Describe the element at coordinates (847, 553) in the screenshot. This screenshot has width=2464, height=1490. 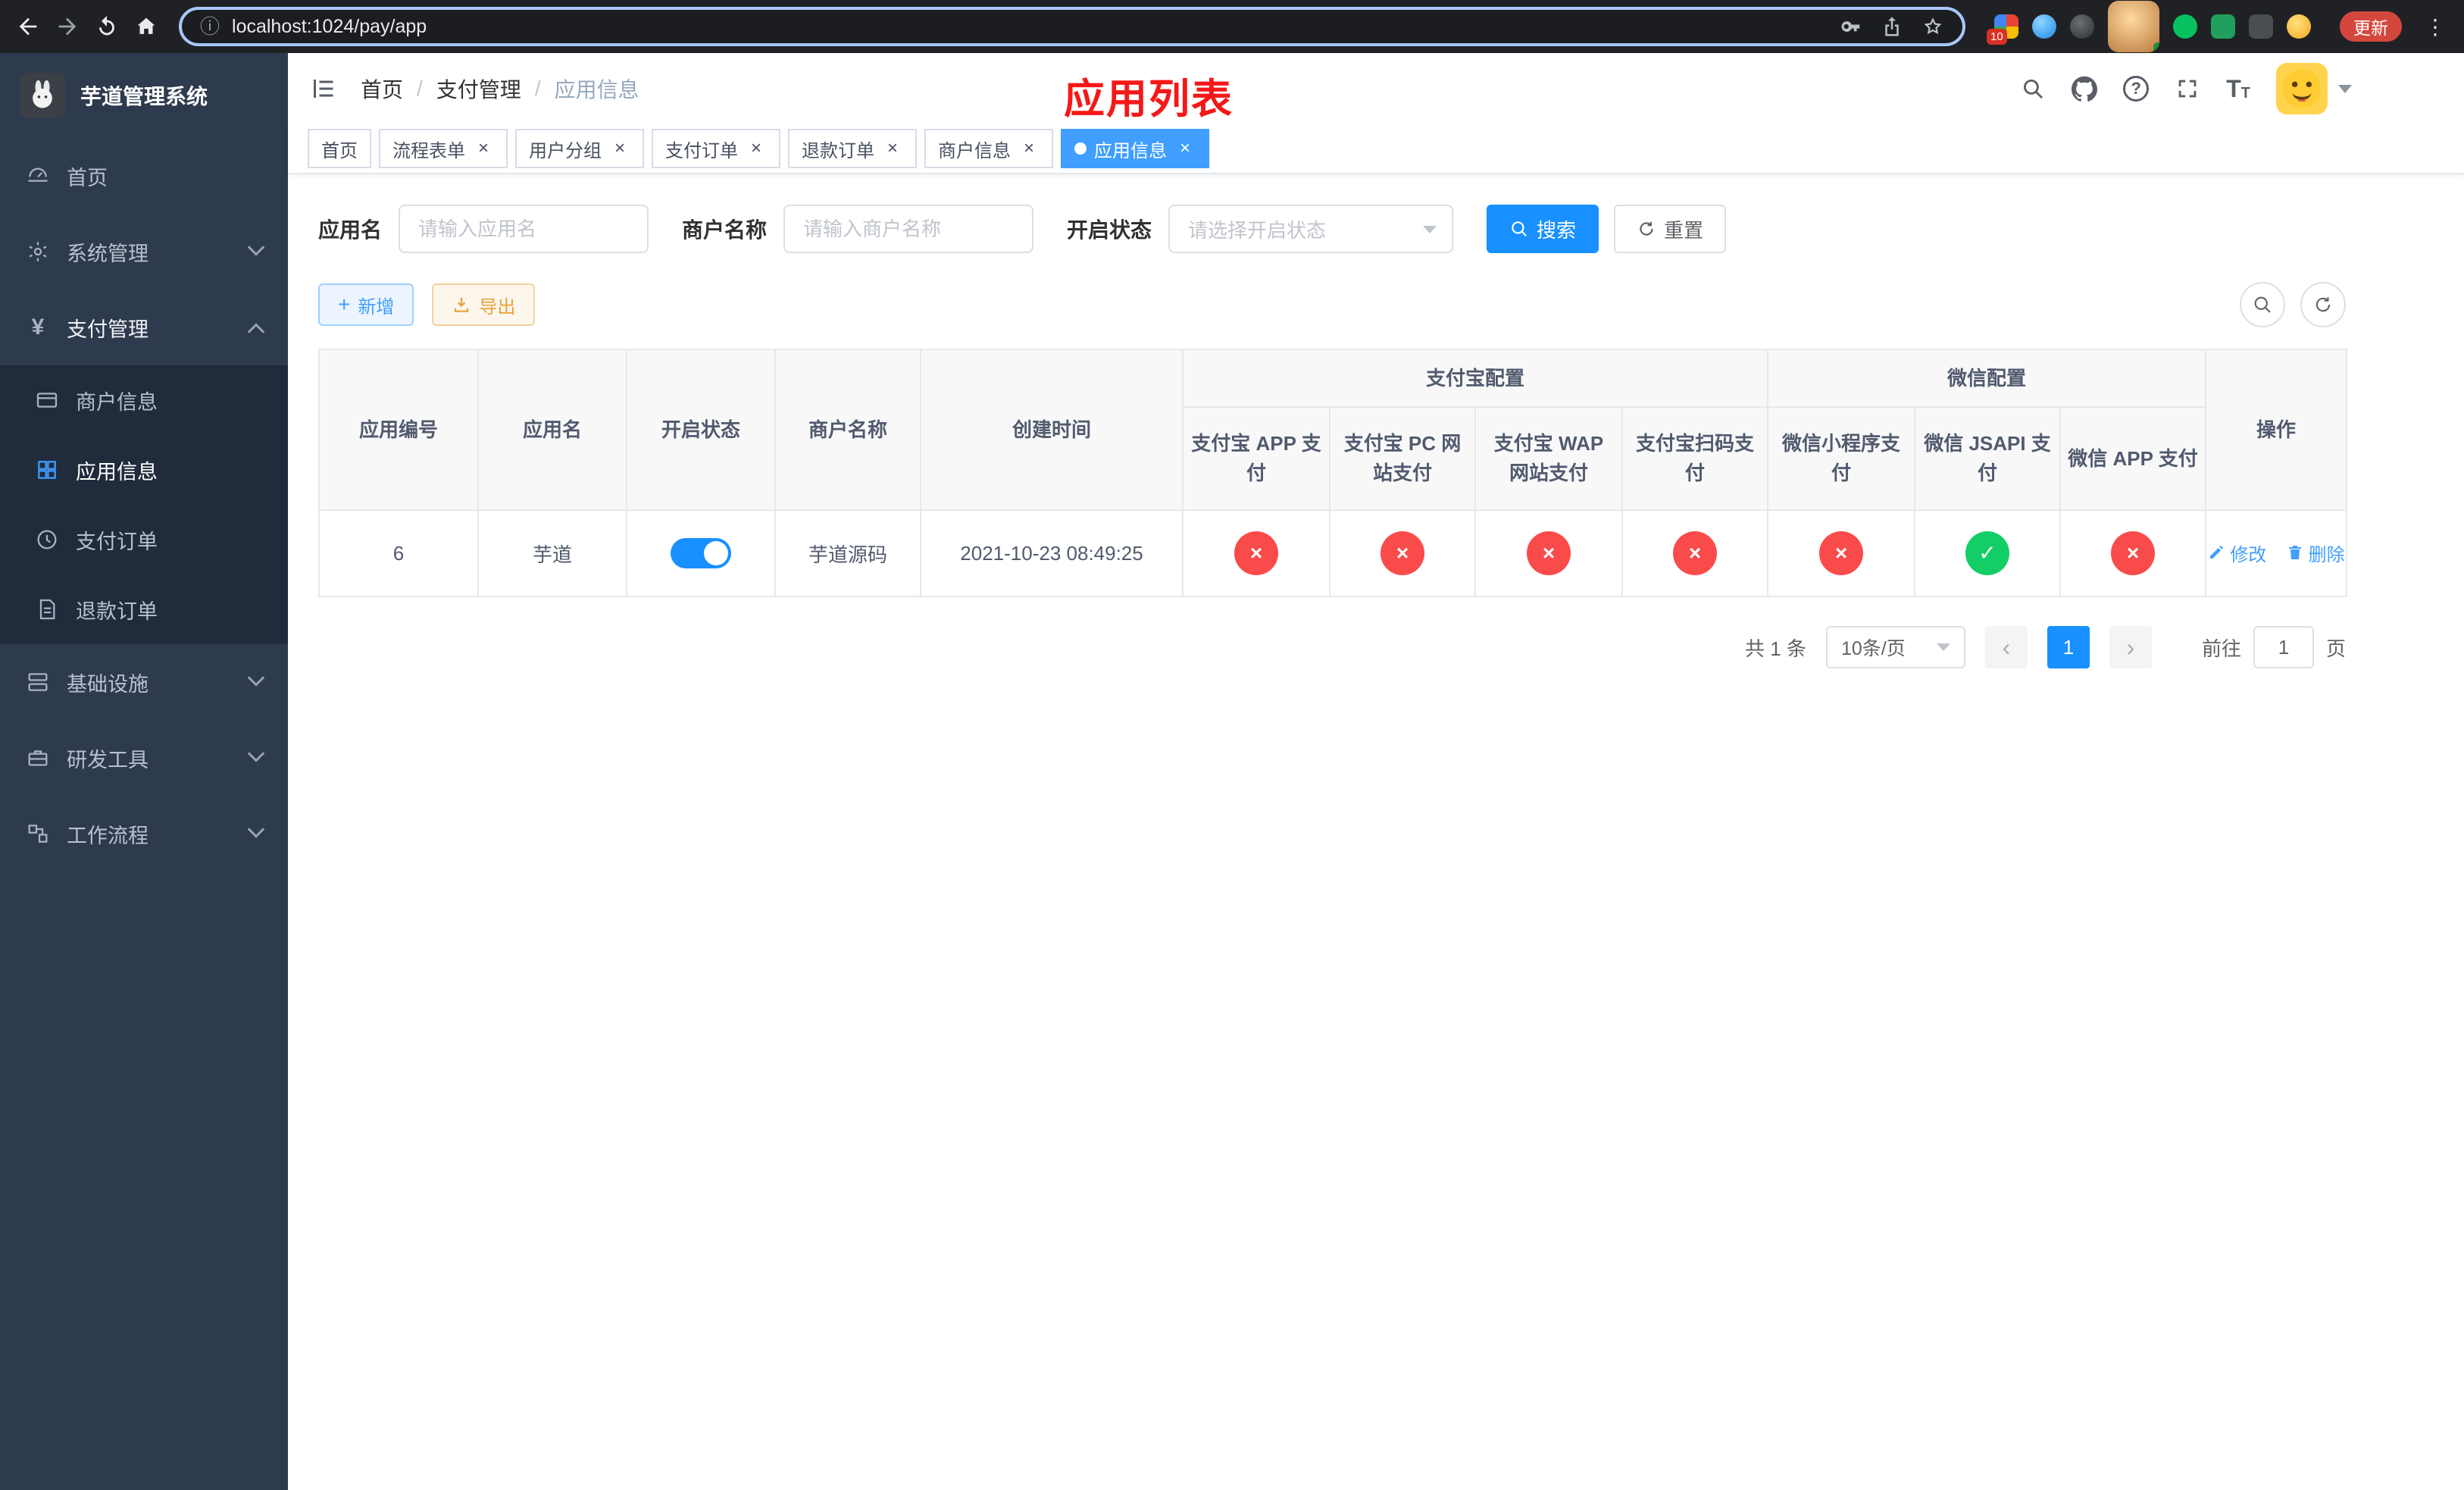
I see `cell-merchant: 芋道源码` at that location.